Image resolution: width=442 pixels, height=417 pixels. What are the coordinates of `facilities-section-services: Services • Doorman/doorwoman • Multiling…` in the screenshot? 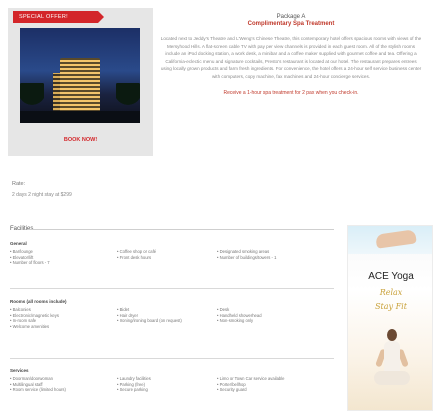 It's located at (172, 390).